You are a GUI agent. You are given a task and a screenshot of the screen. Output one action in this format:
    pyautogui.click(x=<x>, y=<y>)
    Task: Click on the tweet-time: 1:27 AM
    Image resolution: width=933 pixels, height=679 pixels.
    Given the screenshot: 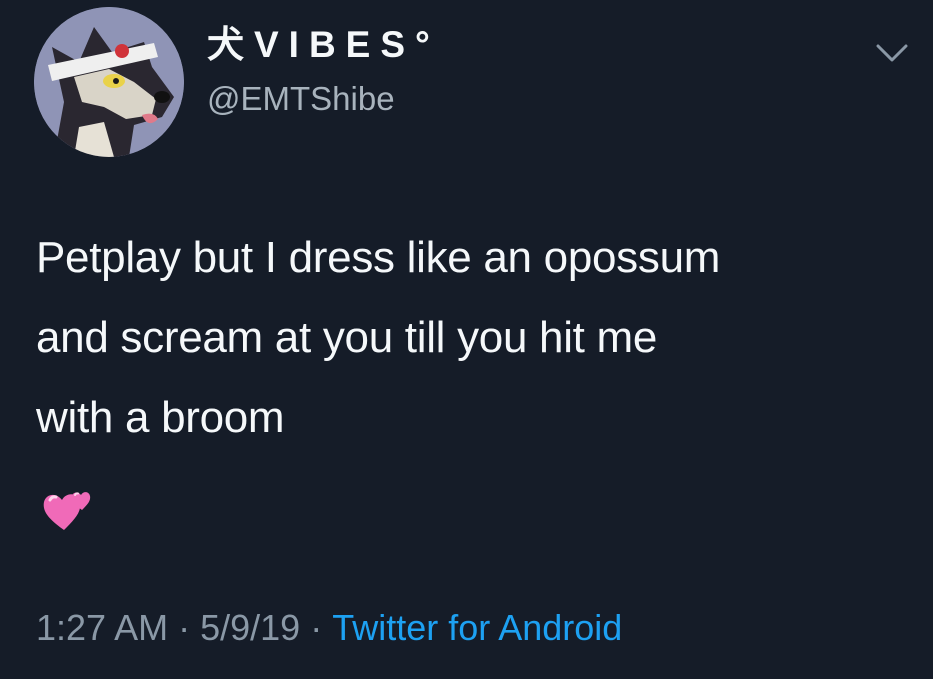 What is the action you would take?
    pyautogui.click(x=102, y=627)
    